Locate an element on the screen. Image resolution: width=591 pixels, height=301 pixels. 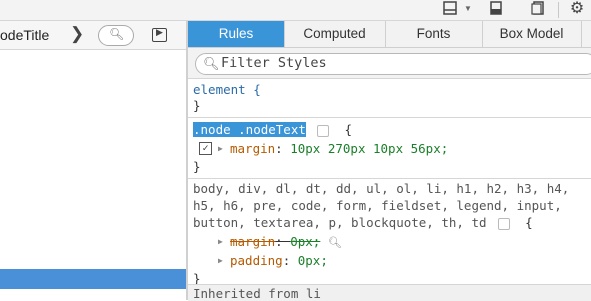
breadcrumb-search-button: 🔍︎ is located at coordinates (116, 35).